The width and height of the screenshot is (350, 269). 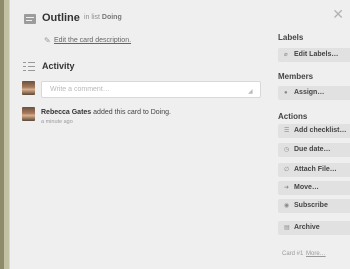 I want to click on archive-label: Archive, so click(x=307, y=227).